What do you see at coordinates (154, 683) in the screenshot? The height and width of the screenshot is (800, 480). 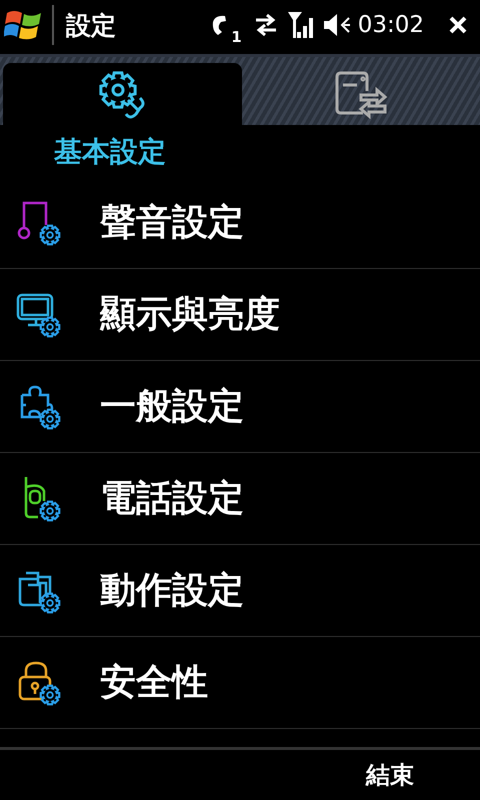 I see `settings-label: 安全性` at bounding box center [154, 683].